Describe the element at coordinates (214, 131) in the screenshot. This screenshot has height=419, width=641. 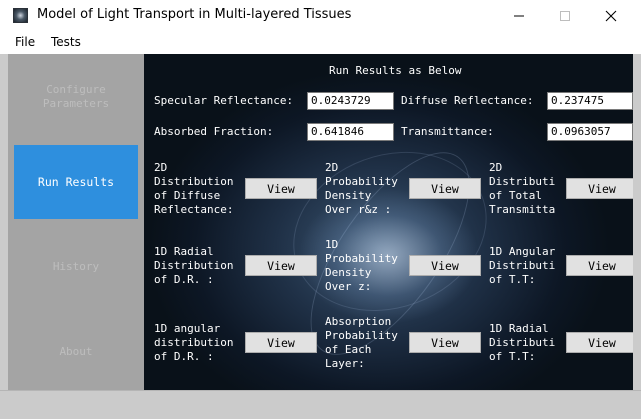
I see `absorbed-label: Absorbed Fraction:` at that location.